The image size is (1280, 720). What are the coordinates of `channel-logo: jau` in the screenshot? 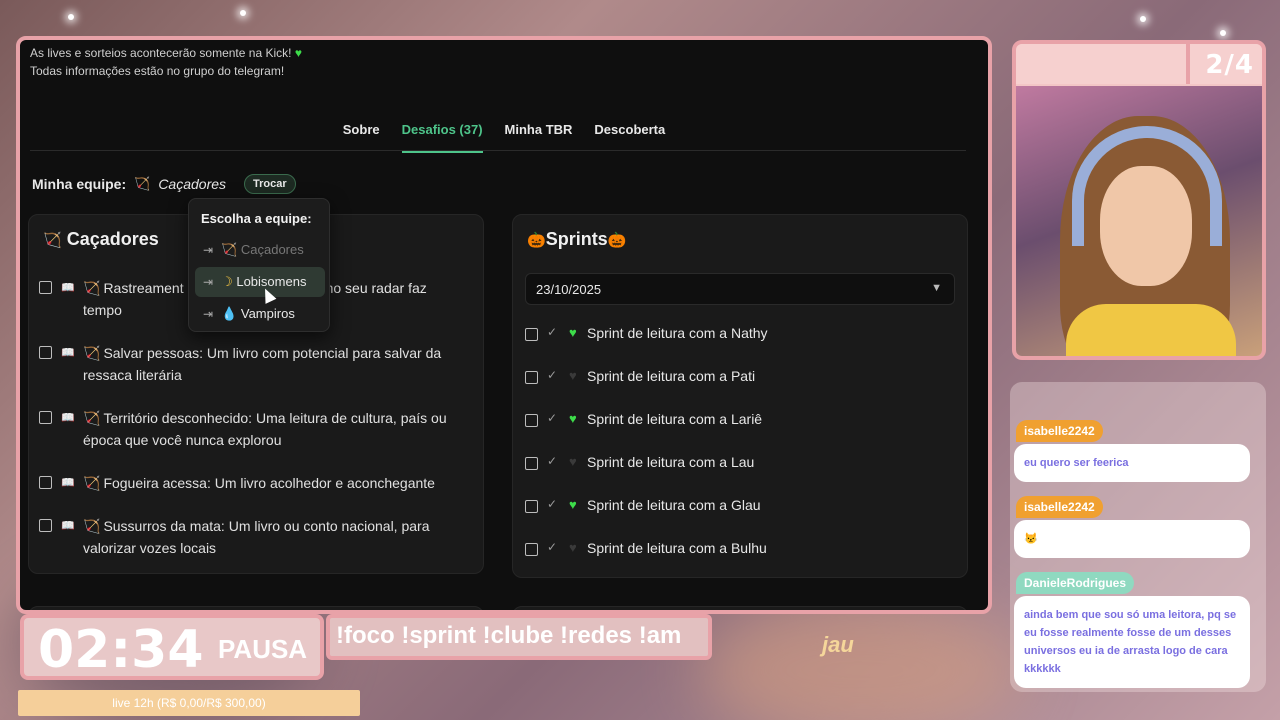 It's located at (838, 644).